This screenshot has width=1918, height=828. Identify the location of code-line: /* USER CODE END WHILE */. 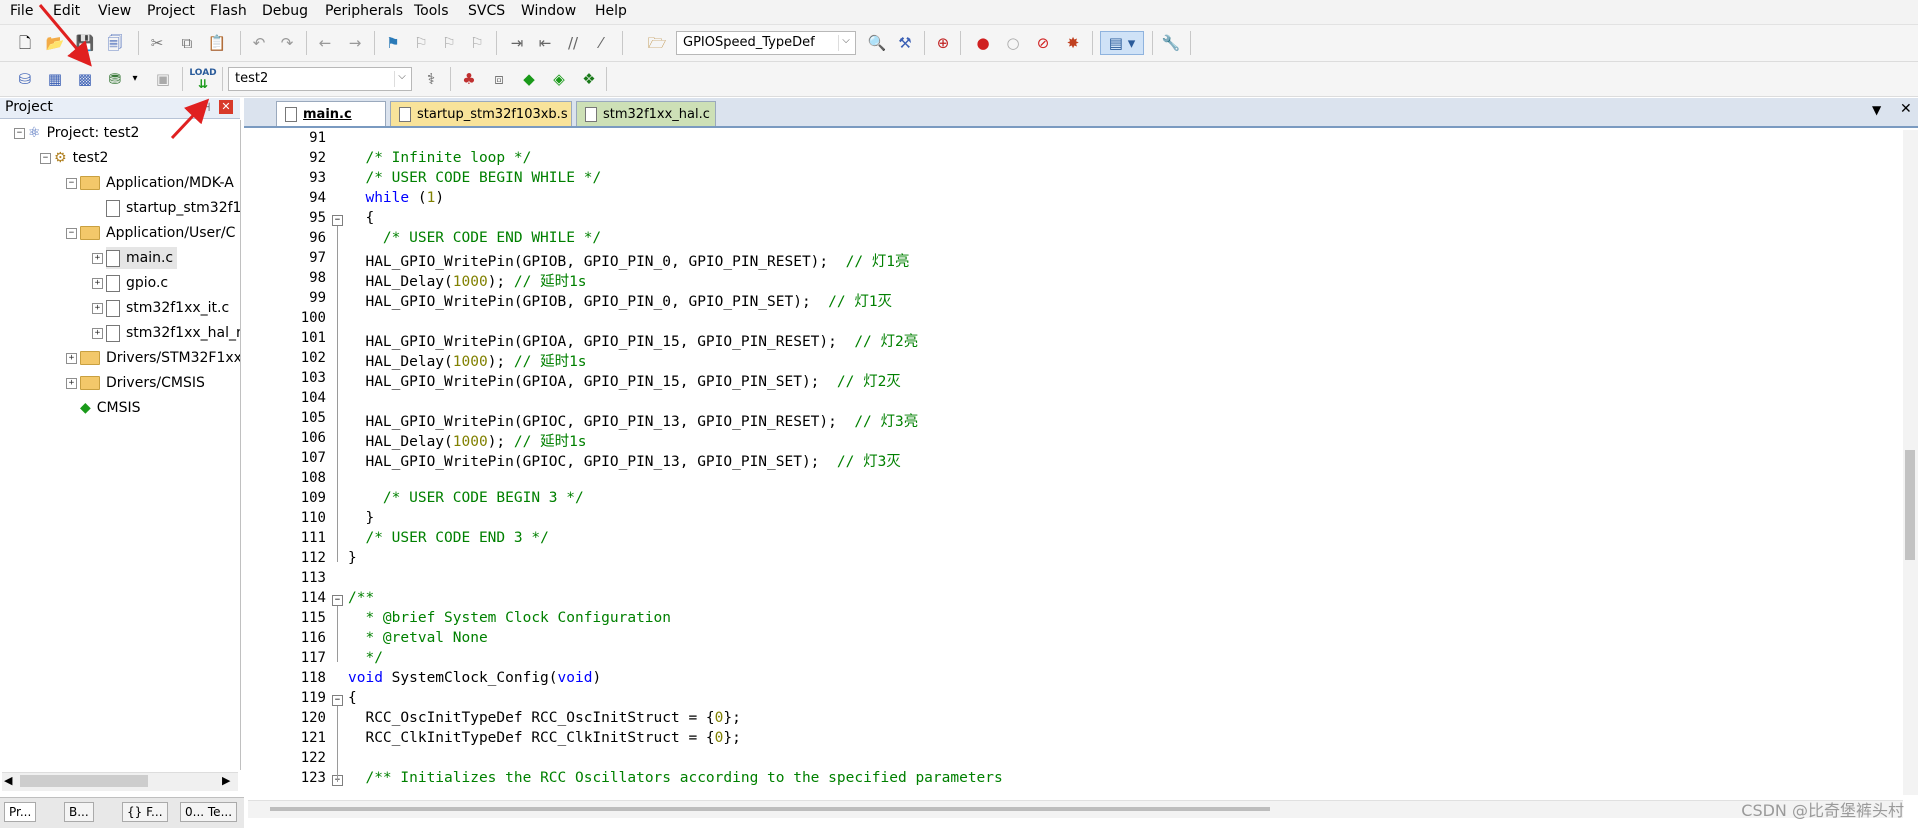
(474, 238).